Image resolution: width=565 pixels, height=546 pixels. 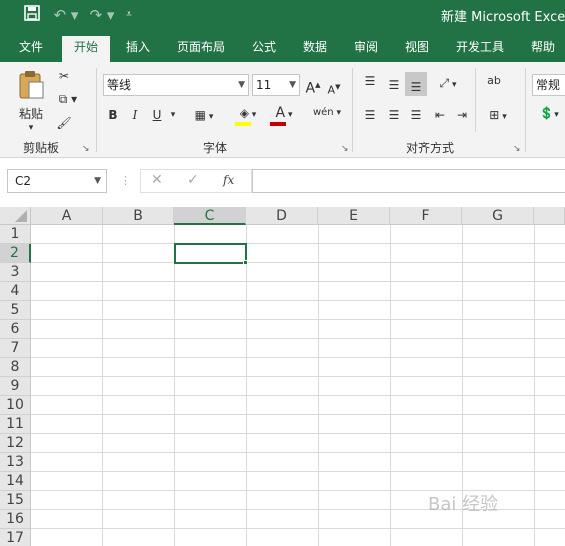 I want to click on cut-icon: ✂, so click(x=64, y=76).